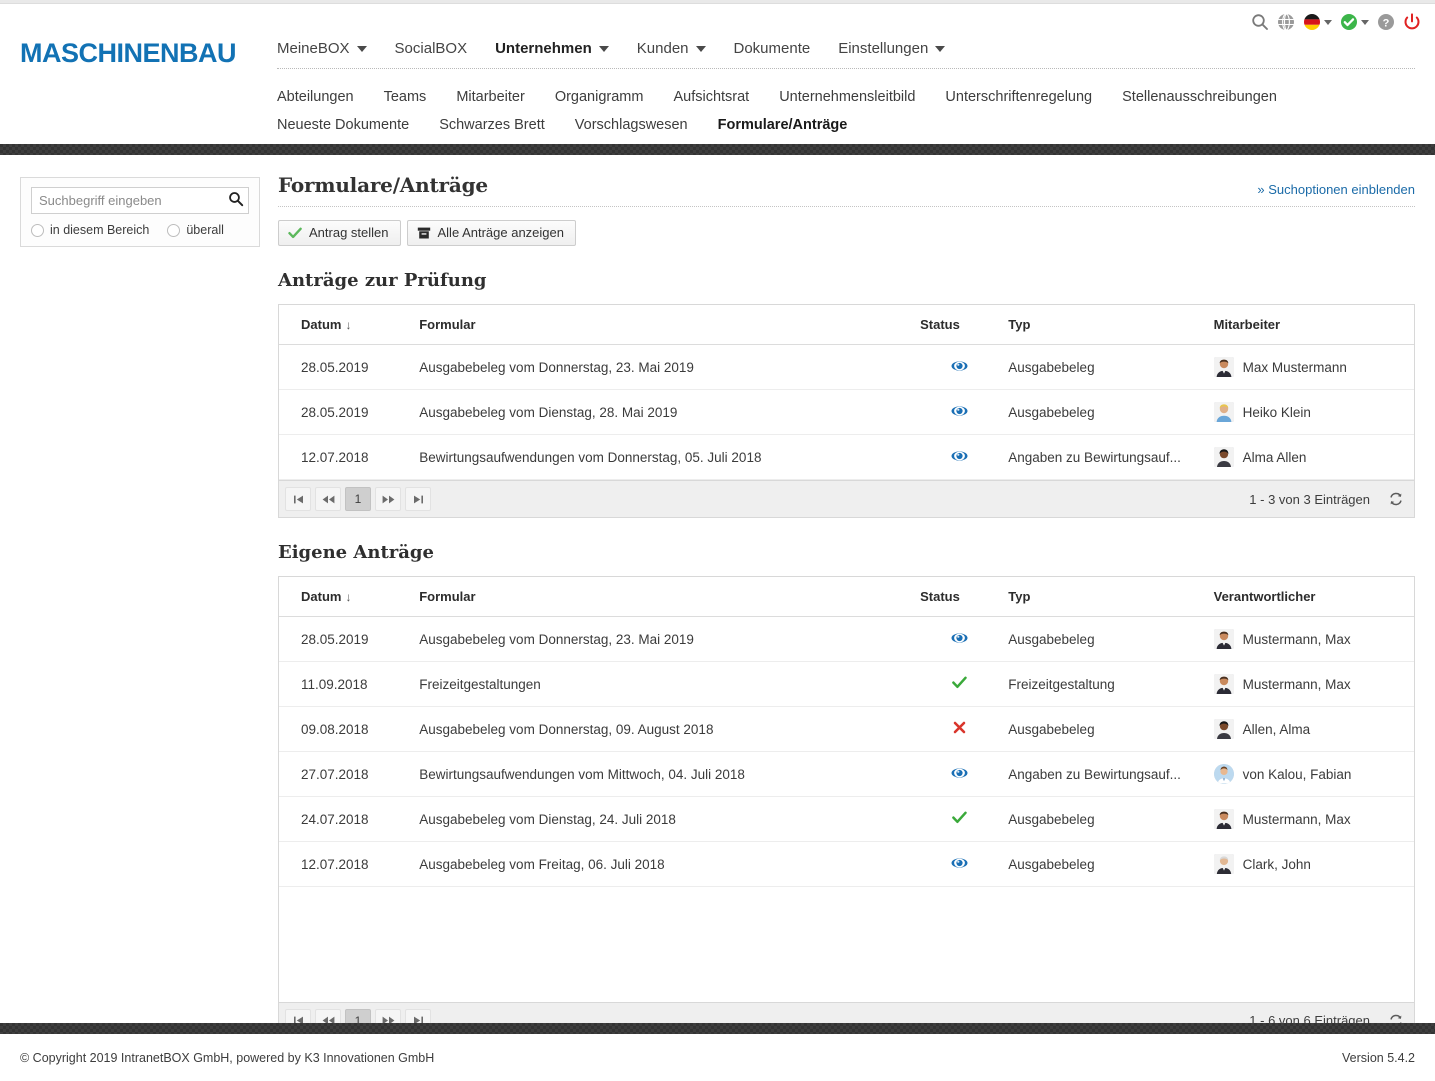 The height and width of the screenshot is (1081, 1435). Describe the element at coordinates (298, 499) in the screenshot. I see `pager-first-button` at that location.